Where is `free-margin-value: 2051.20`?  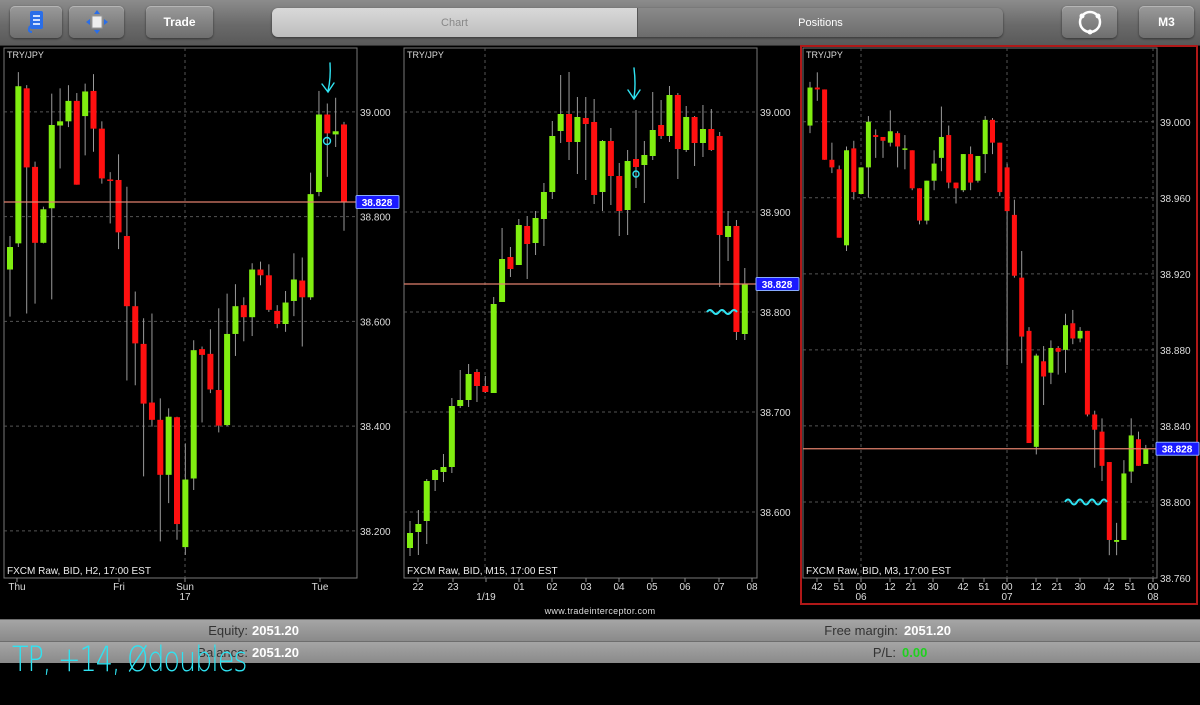
free-margin-value: 2051.20 is located at coordinates (927, 630).